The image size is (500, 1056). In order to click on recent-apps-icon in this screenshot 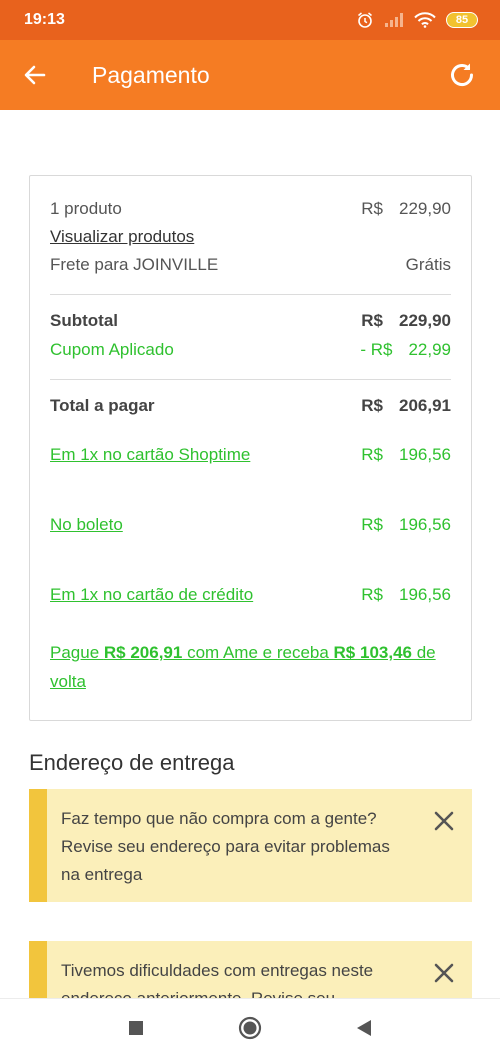, I will do `click(136, 1027)`.